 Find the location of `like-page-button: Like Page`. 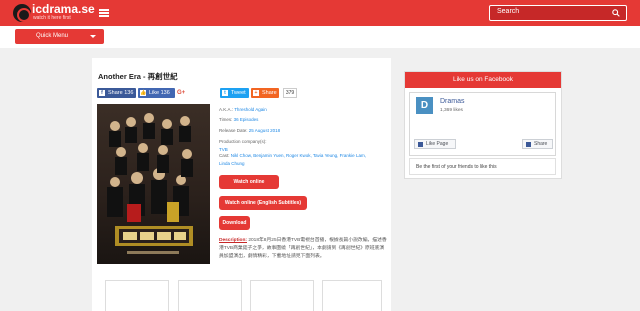

like-page-button: Like Page is located at coordinates (435, 144).